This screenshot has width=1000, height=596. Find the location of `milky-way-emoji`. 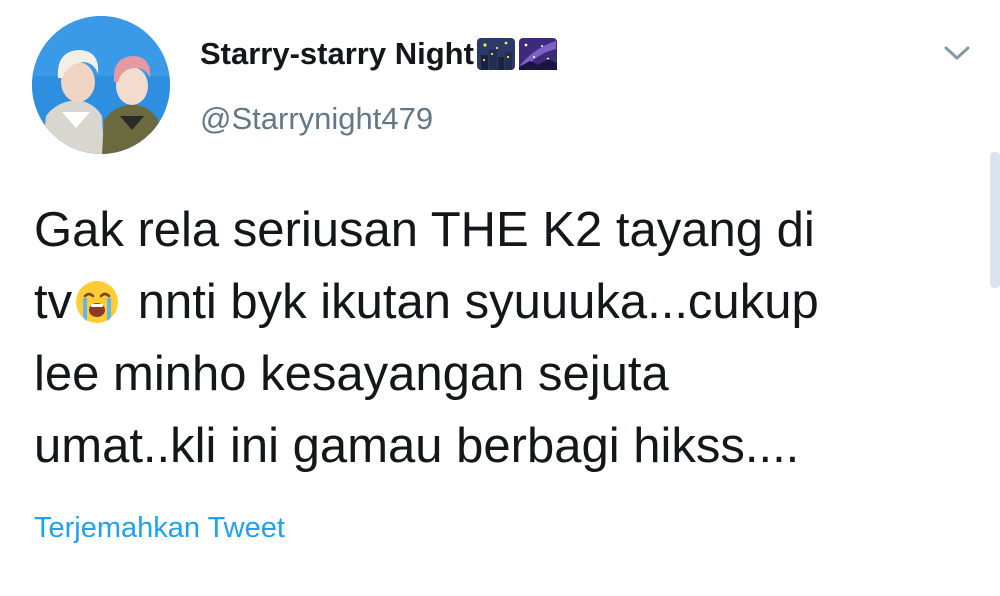

milky-way-emoji is located at coordinates (538, 54).